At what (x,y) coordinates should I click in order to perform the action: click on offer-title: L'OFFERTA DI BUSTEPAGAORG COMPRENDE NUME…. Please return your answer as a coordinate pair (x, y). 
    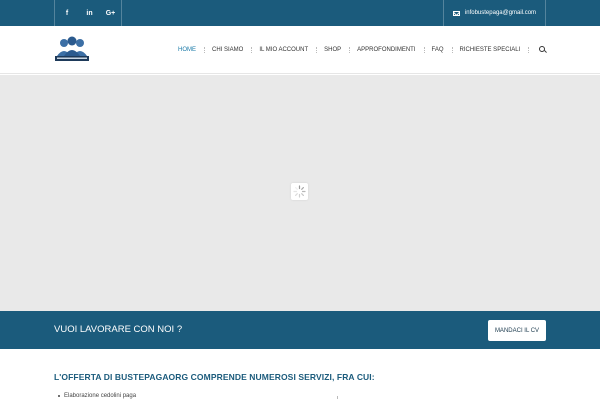
    Looking at the image, I should click on (214, 377).